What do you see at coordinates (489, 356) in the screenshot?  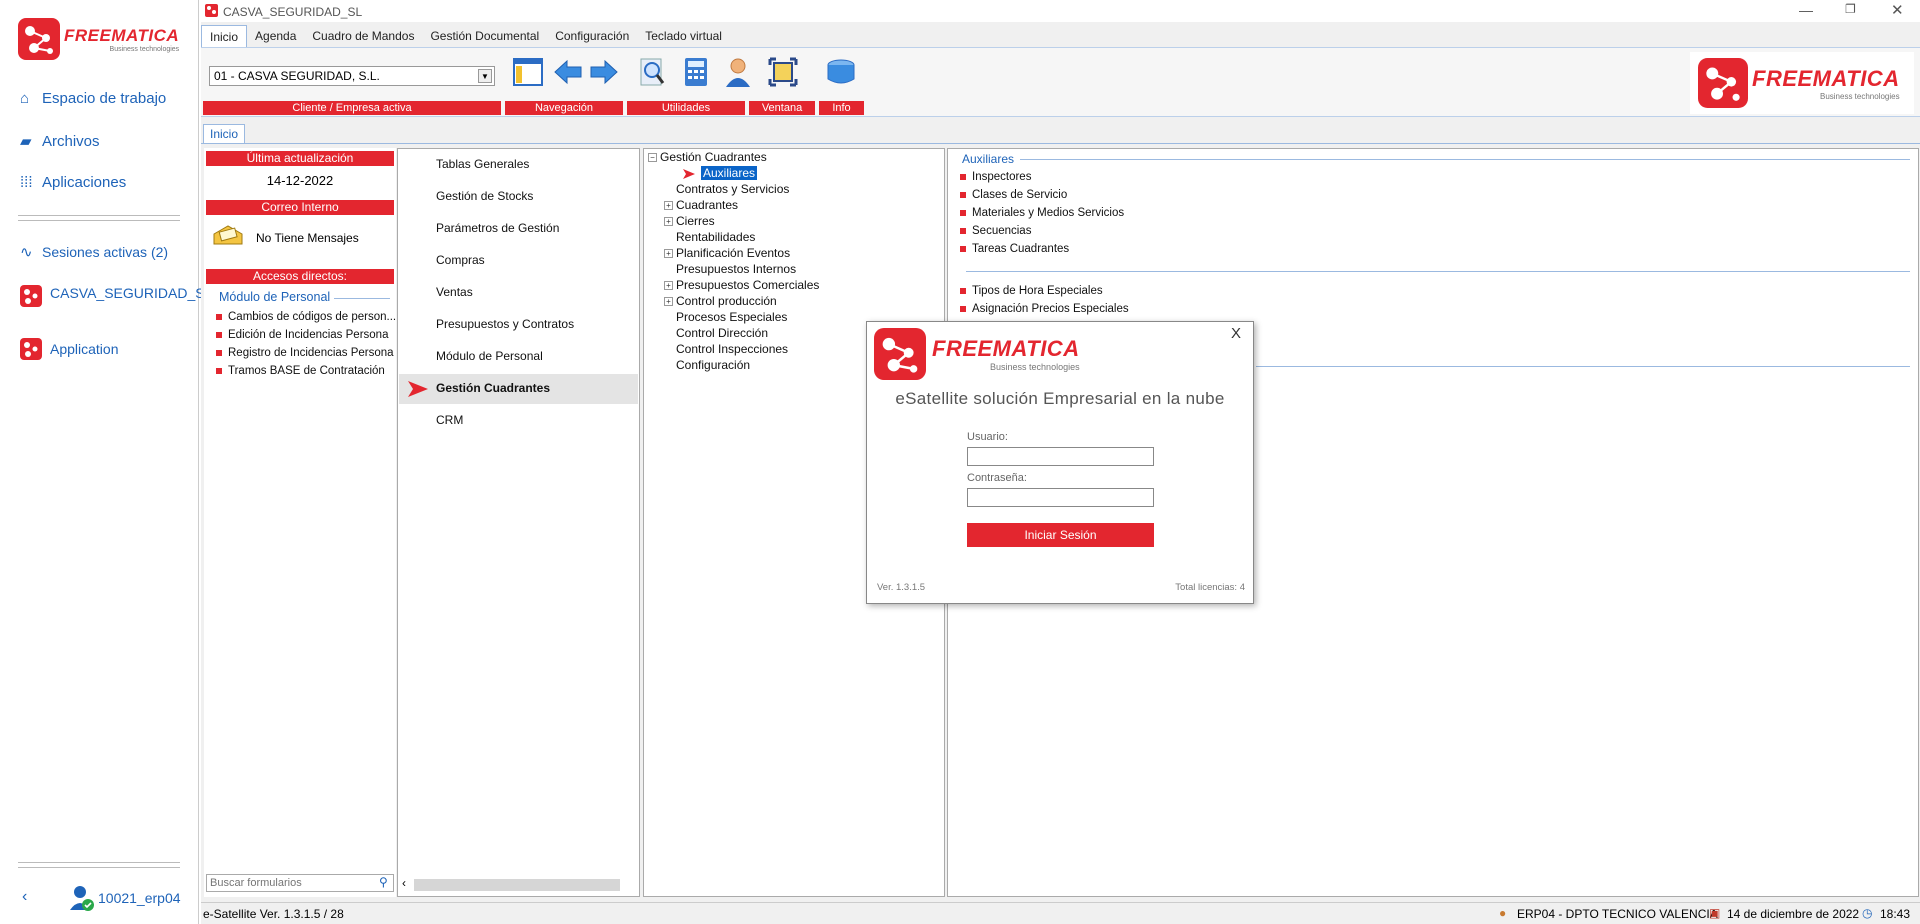 I see `module-item: Módulo de Personal` at bounding box center [489, 356].